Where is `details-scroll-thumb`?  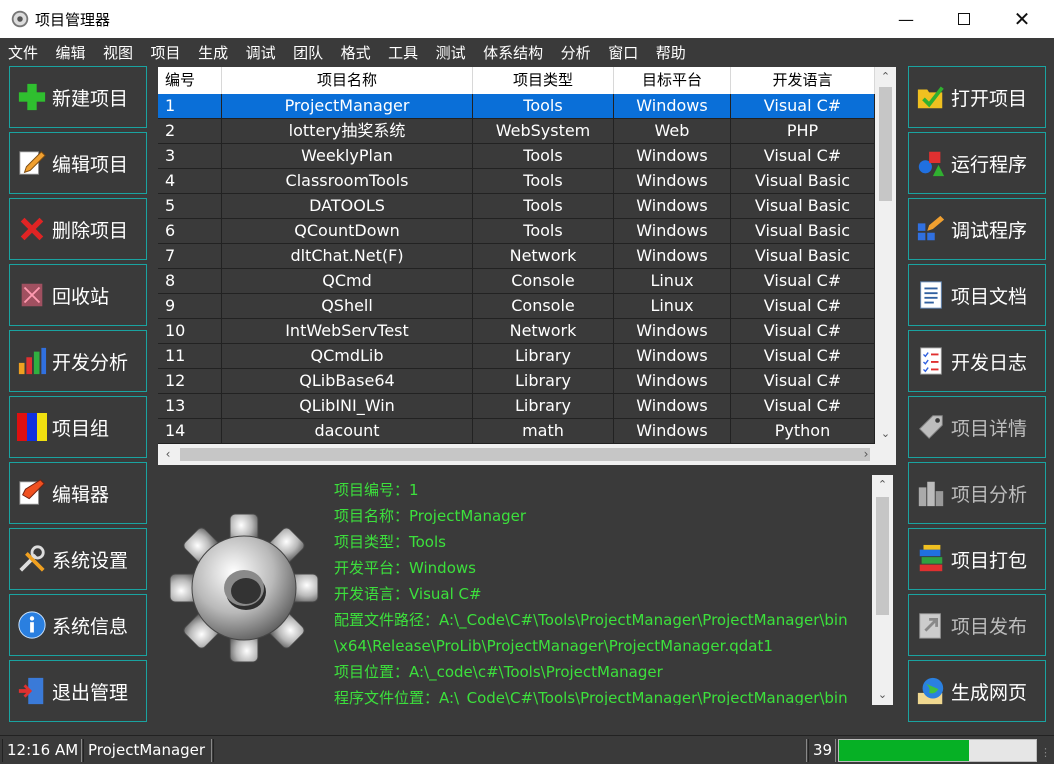
details-scroll-thumb is located at coordinates (882, 556).